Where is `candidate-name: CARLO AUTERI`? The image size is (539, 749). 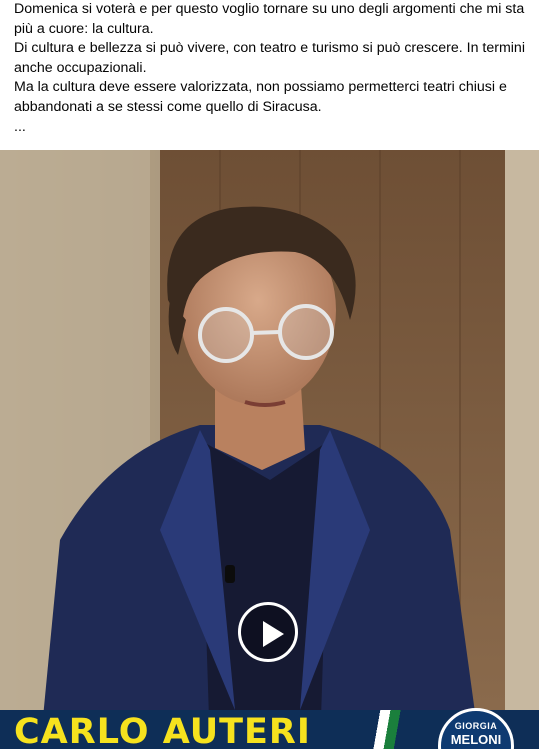
candidate-name: CARLO AUTERI is located at coordinates (162, 730).